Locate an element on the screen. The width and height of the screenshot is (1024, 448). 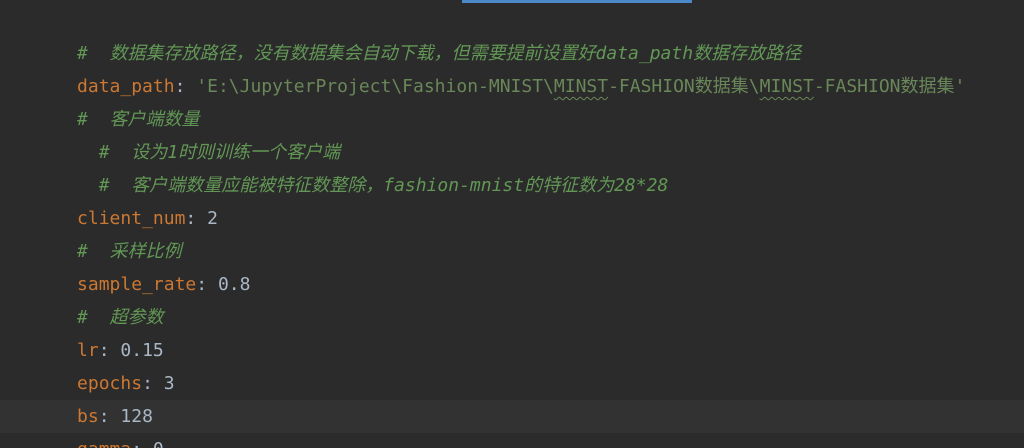
yaml-string-part: -FASHION数据集\ is located at coordinates (684, 86).